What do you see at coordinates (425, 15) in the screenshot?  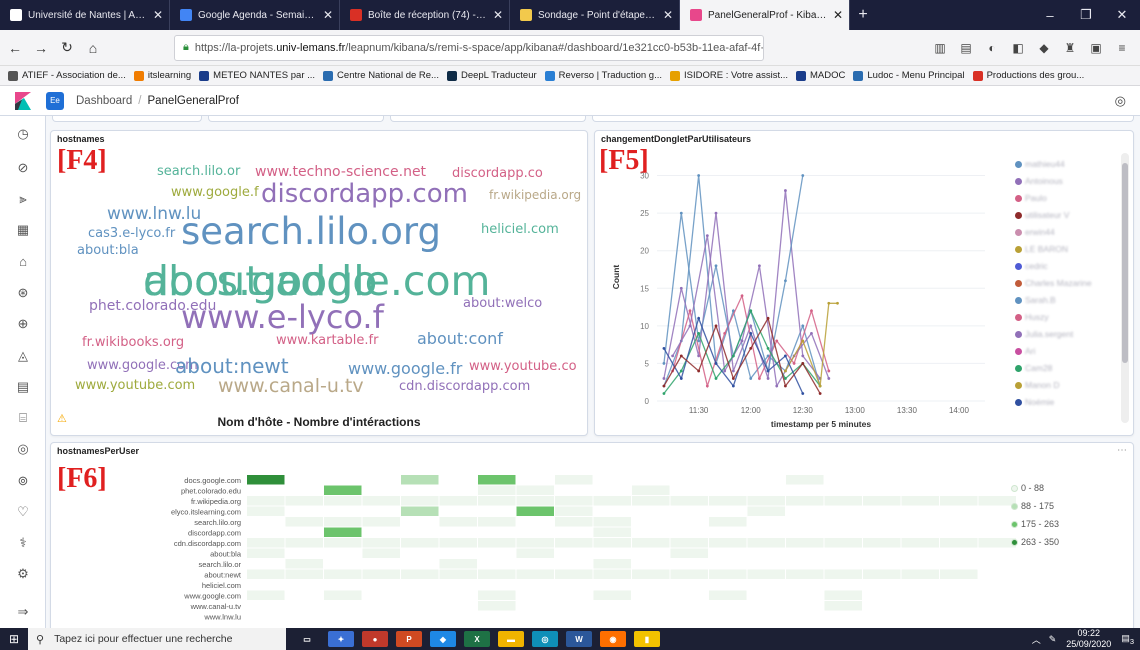 I see `browser-tab: Boîte de réception (74) - joelpe ✕` at bounding box center [425, 15].